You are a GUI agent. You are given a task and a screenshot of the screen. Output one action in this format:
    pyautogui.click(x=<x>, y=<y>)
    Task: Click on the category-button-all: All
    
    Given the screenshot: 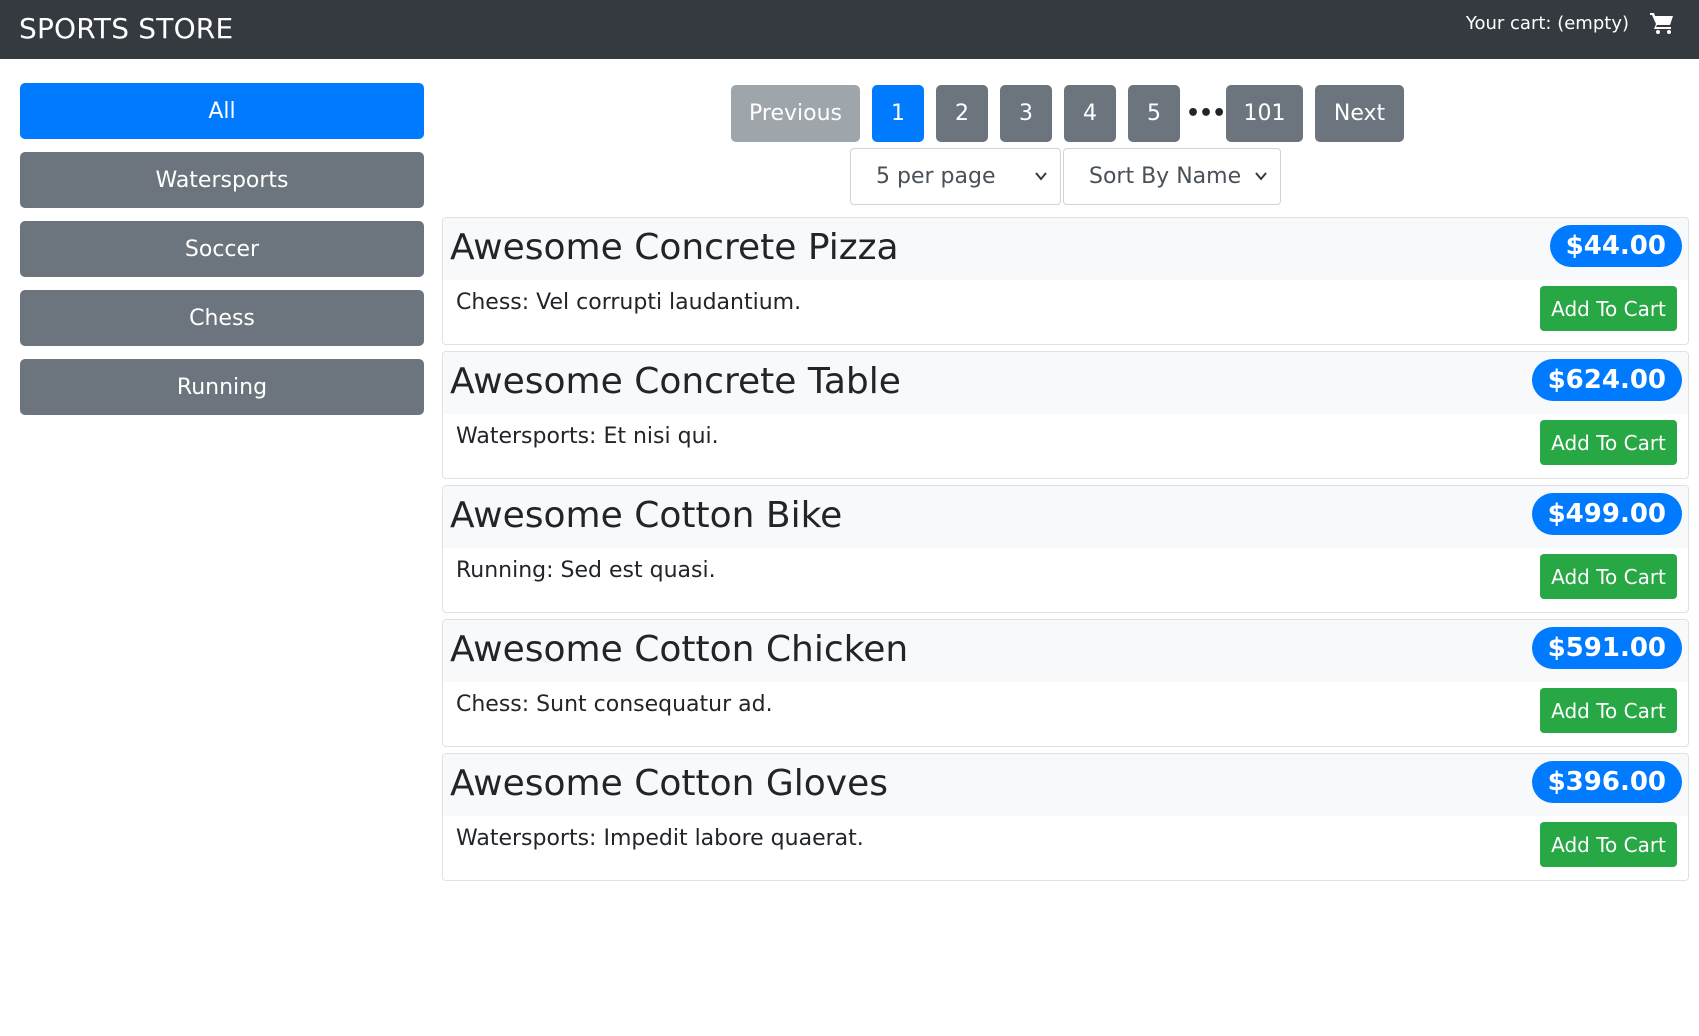 What is the action you would take?
    pyautogui.click(x=222, y=111)
    